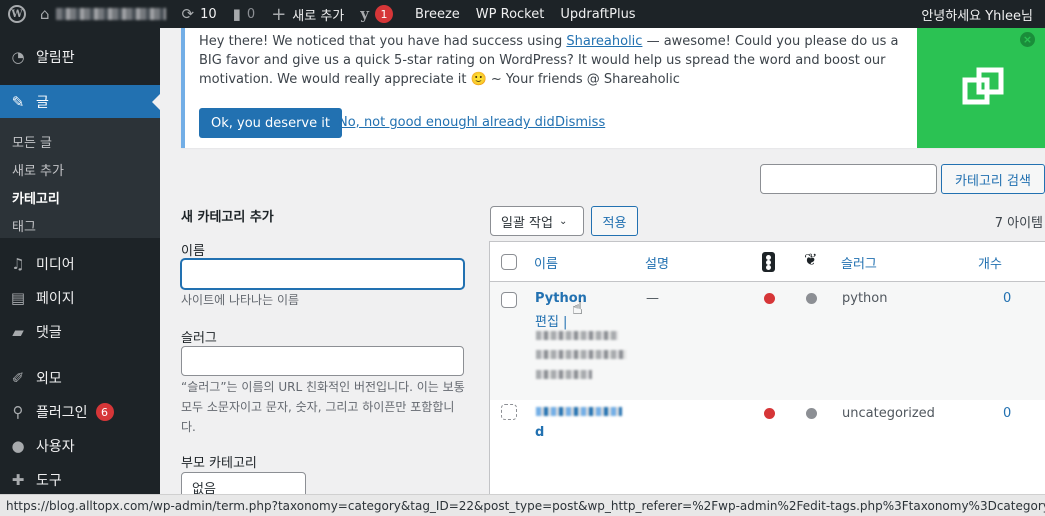 Image resolution: width=1045 pixels, height=516 pixels. Describe the element at coordinates (38, 169) in the screenshot. I see `submenu-add-new: 새로 추가` at that location.